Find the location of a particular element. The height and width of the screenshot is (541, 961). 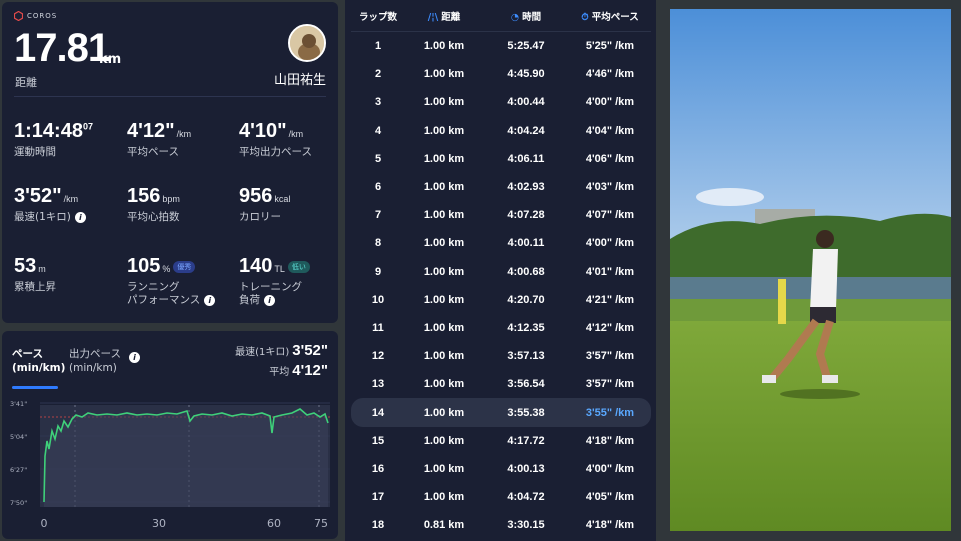

table-row: 12 1.00 km 3:57.13 3'57" /km is located at coordinates (501, 356).